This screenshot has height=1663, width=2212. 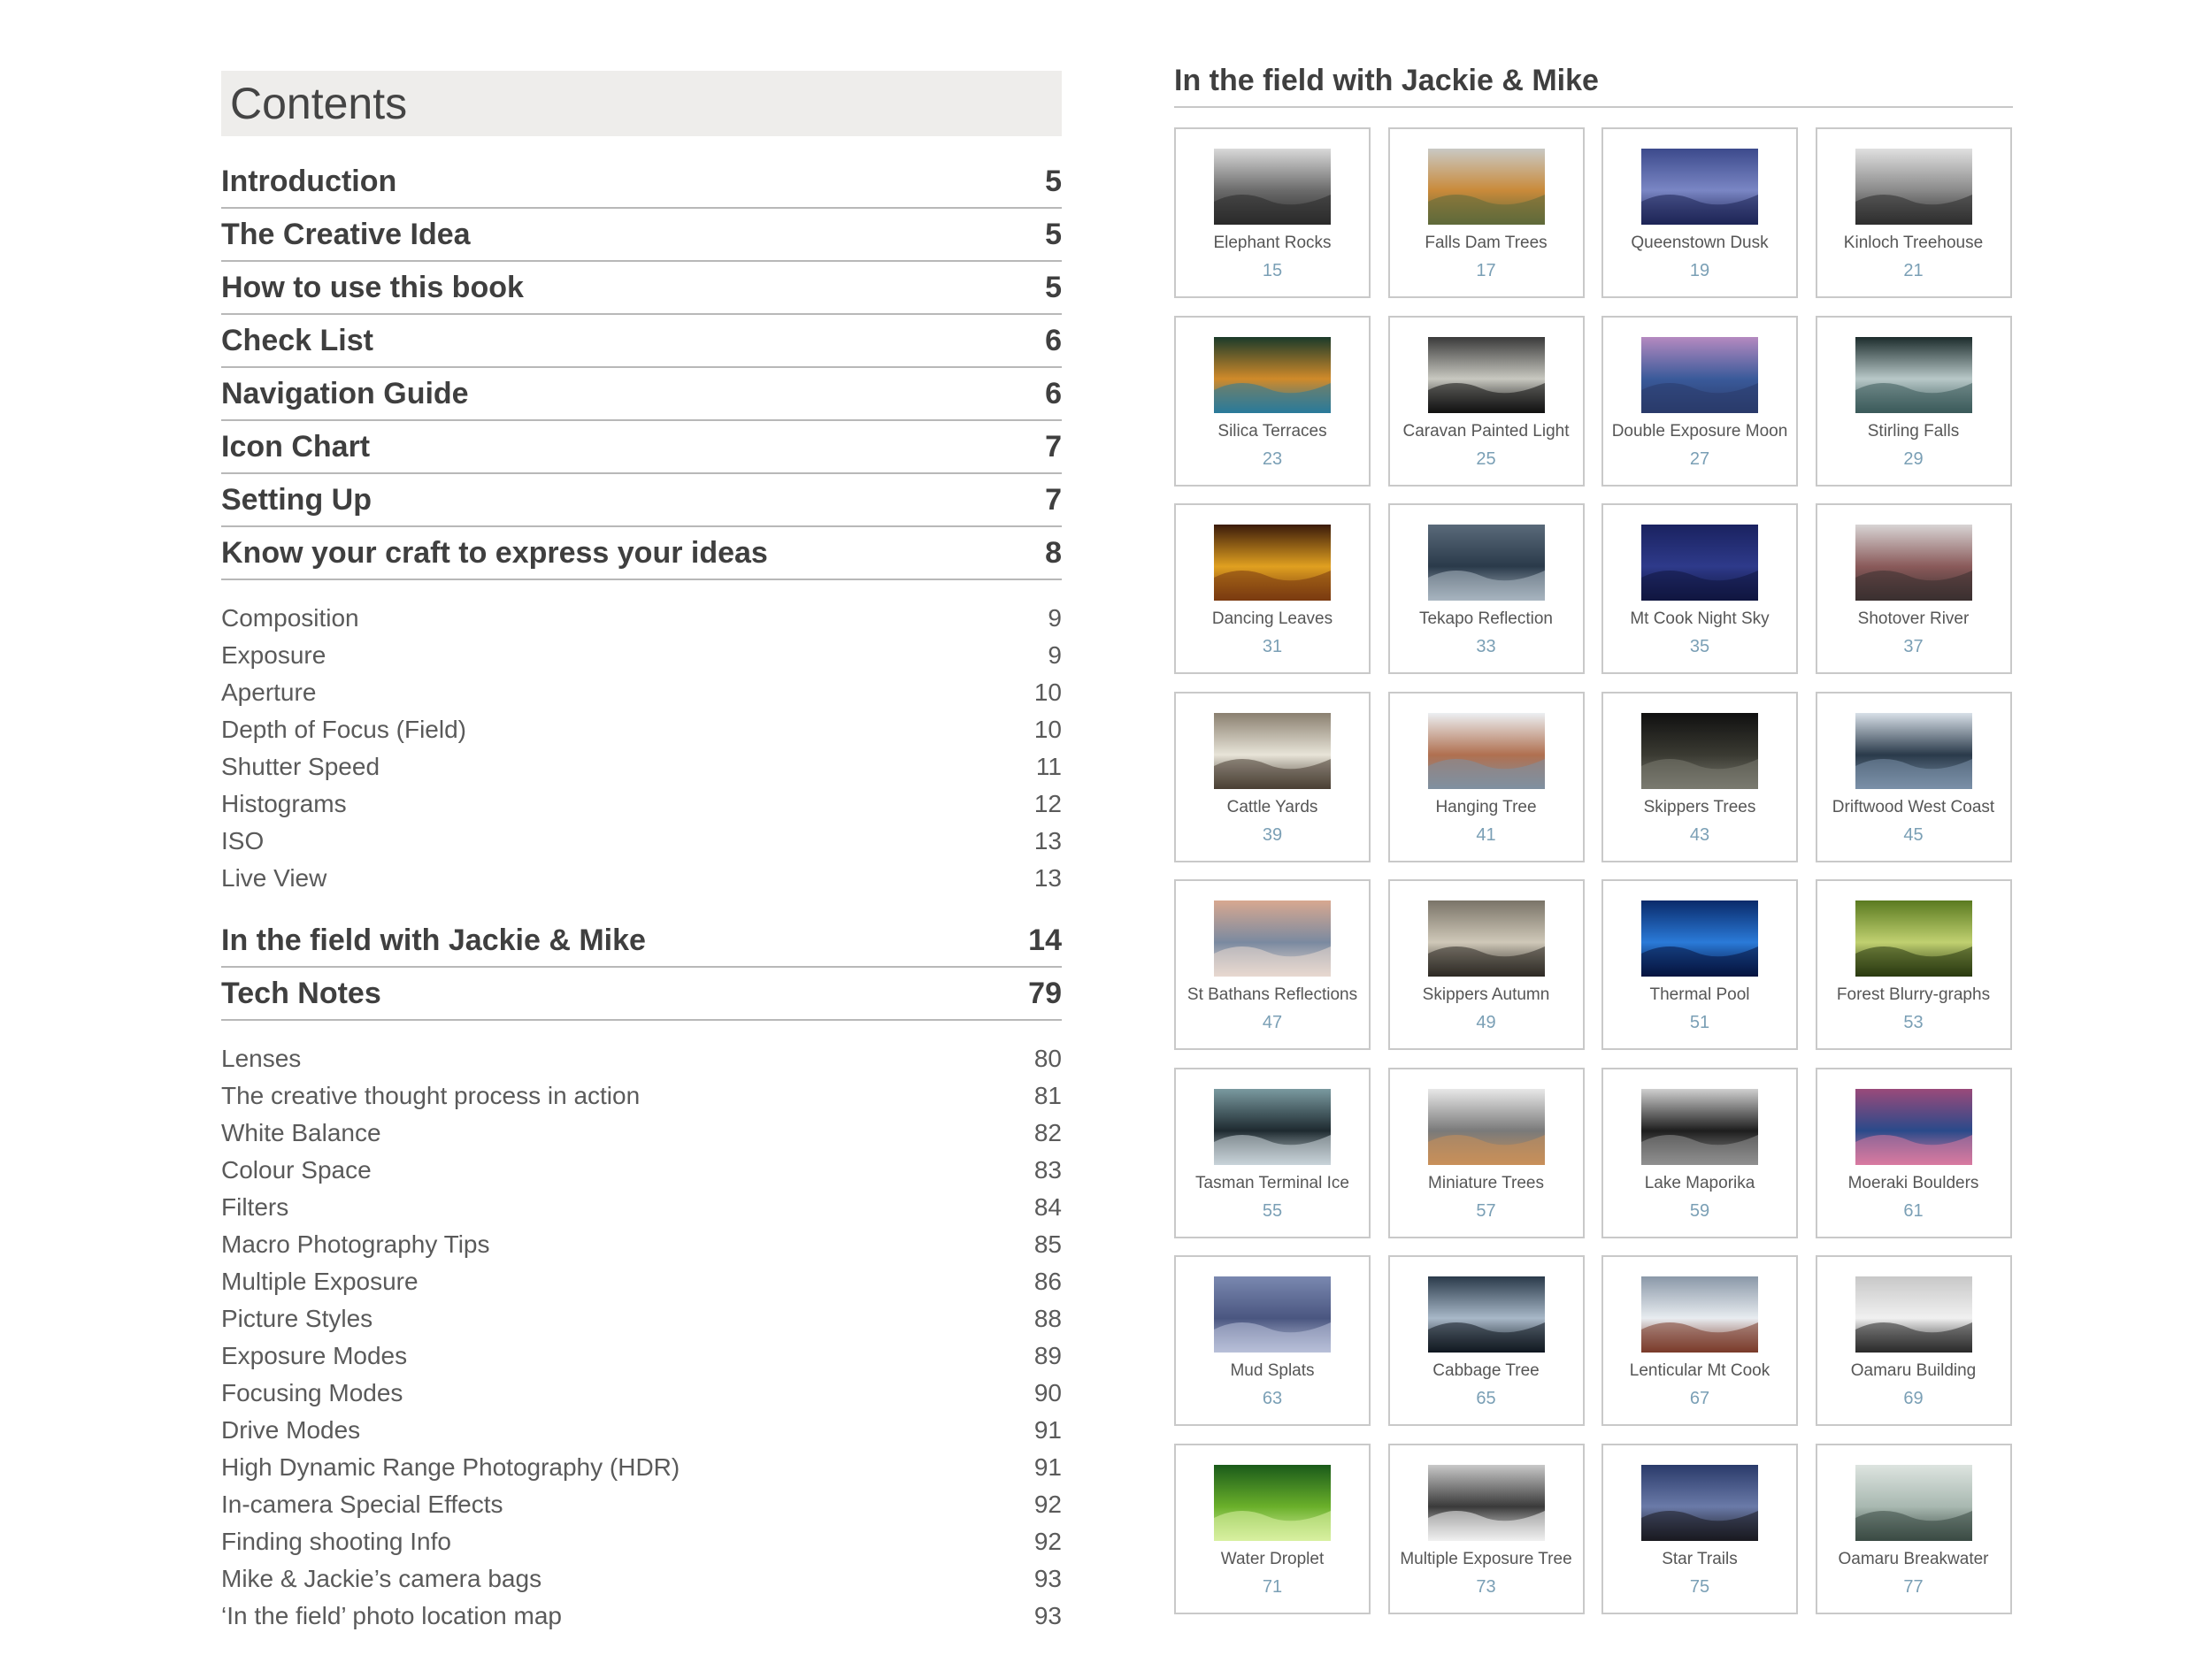 I want to click on toc-minor-entry: ISO 13, so click(x=642, y=842).